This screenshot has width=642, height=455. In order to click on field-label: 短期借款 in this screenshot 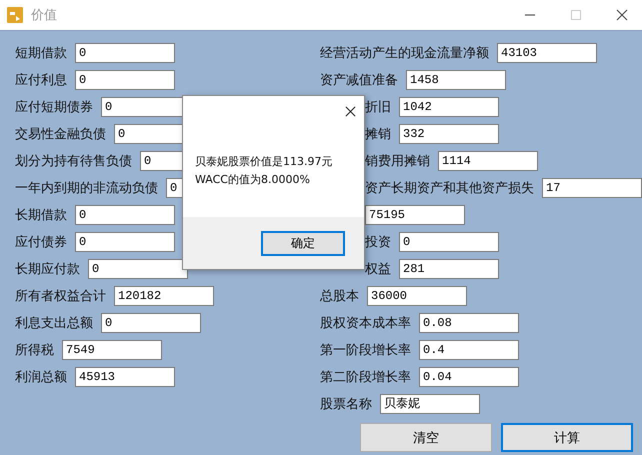, I will do `click(41, 53)`.